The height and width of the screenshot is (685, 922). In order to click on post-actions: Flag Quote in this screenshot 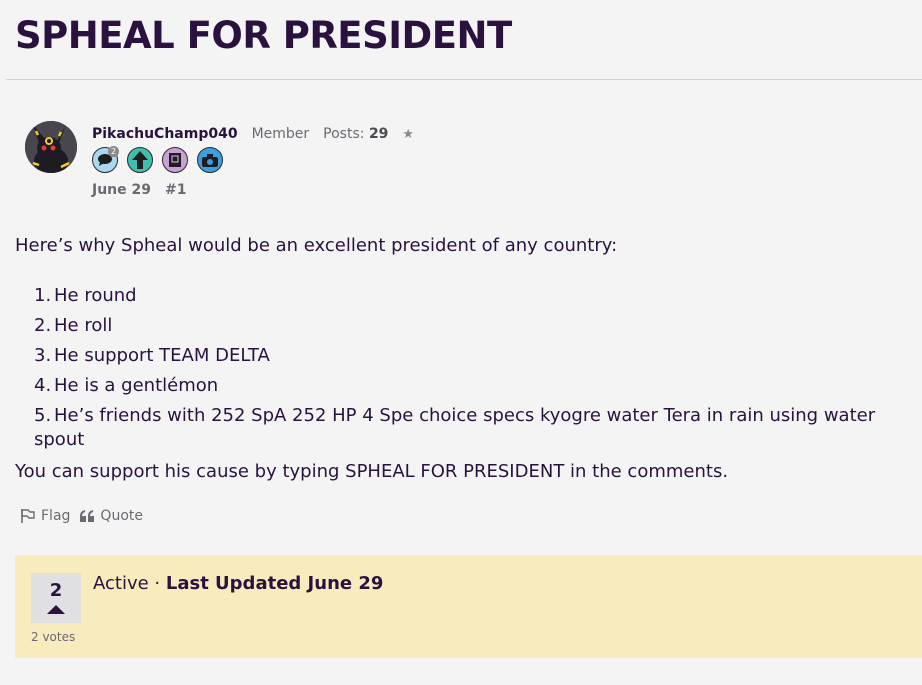, I will do `click(81, 516)`.